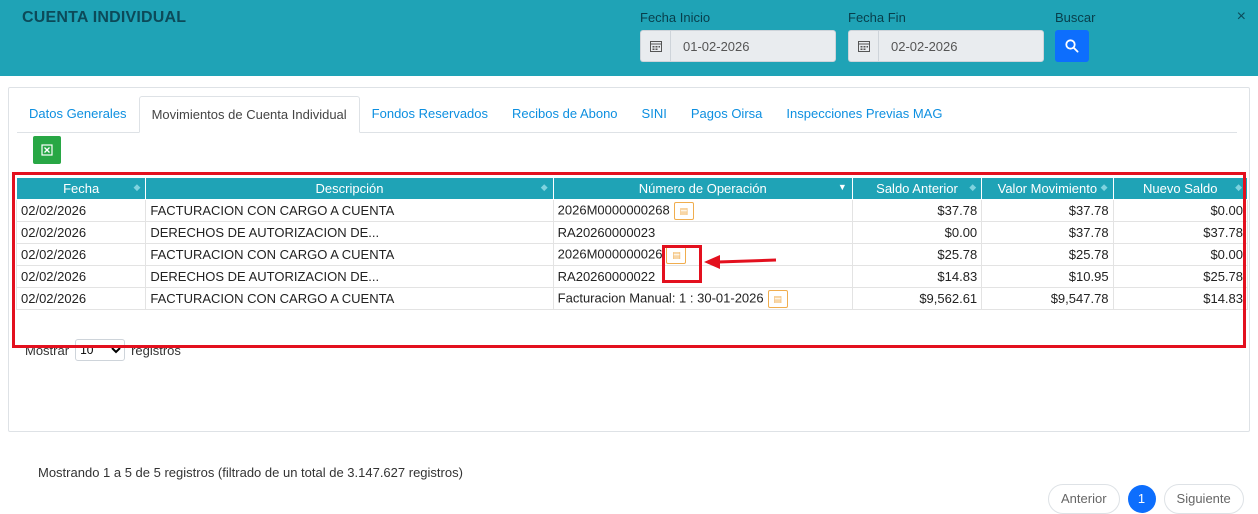 Image resolution: width=1258 pixels, height=514 pixels. I want to click on export-excel-button, so click(47, 150).